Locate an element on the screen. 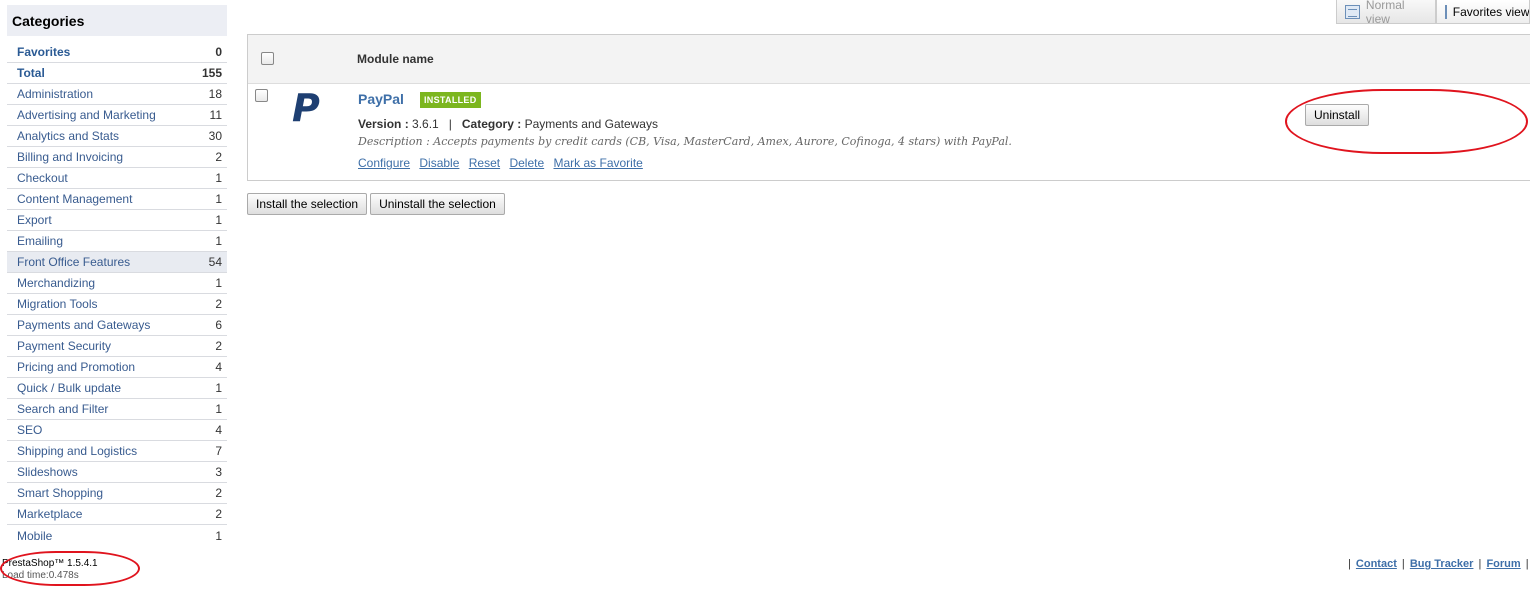  category-label: Total is located at coordinates (31, 73).